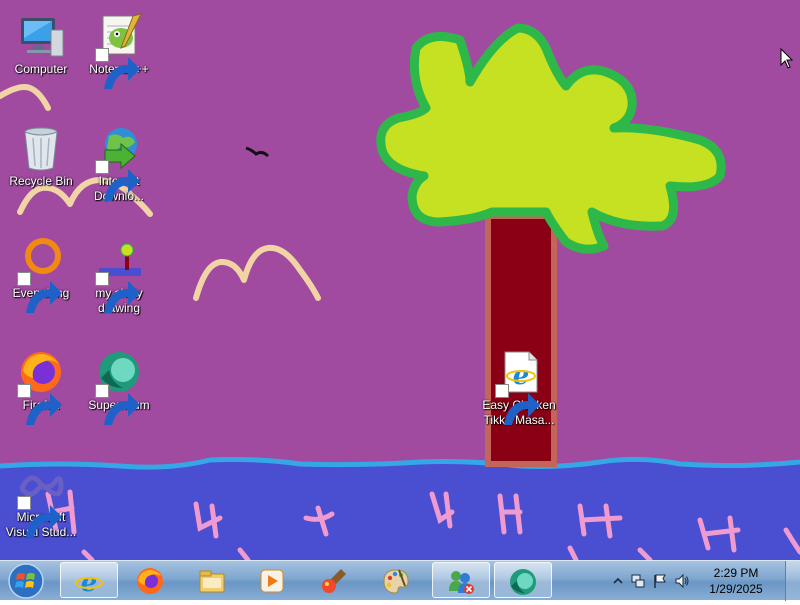 Image resolution: width=800 pixels, height=605 pixels. Describe the element at coordinates (792, 581) in the screenshot. I see `show-desktop-button` at that location.